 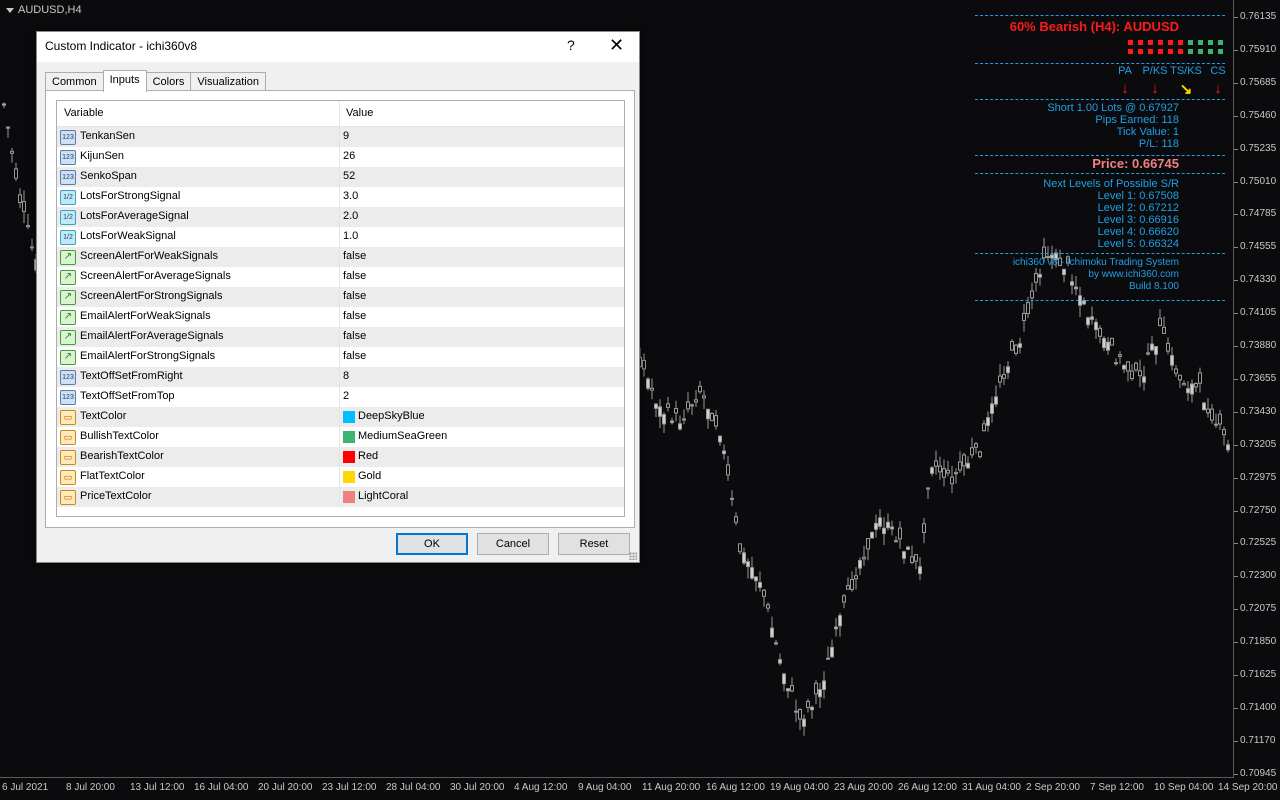 What do you see at coordinates (799, 787) in the screenshot?
I see `time-tick-label: 19 Aug 04:00` at bounding box center [799, 787].